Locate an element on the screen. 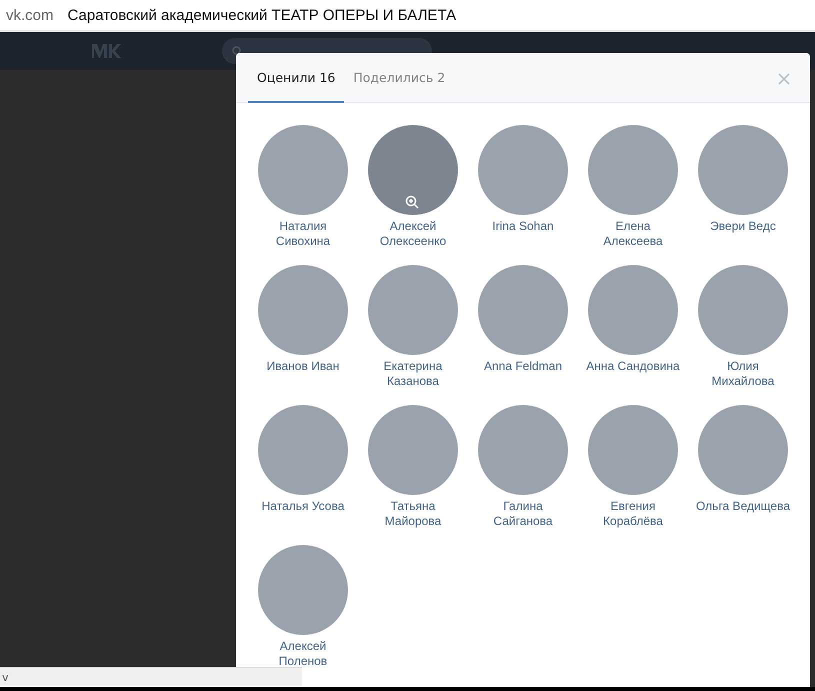 The image size is (815, 691). logo-icon is located at coordinates (106, 51).